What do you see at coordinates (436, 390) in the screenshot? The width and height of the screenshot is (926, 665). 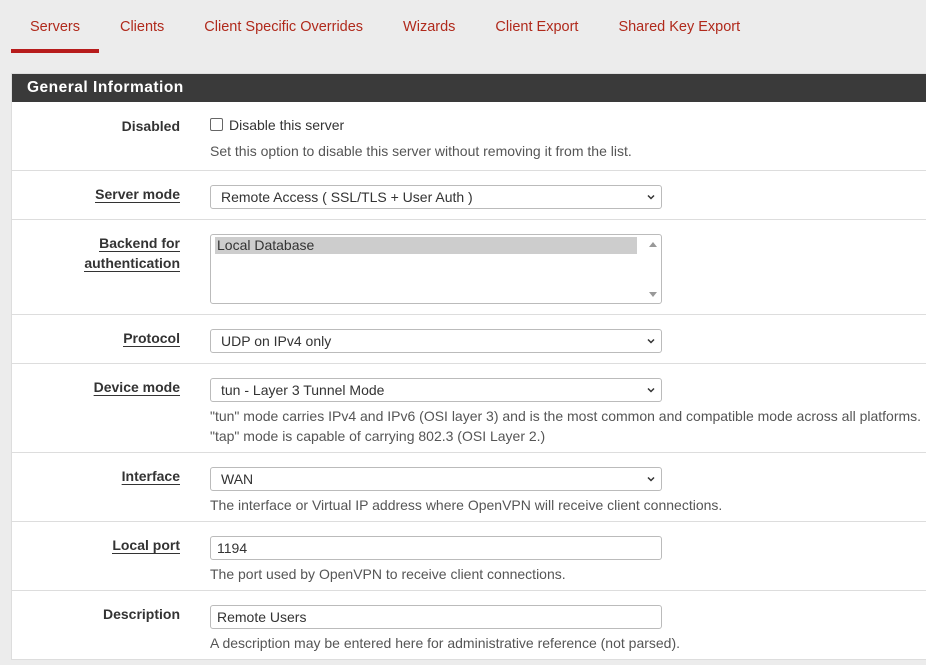 I see `device-mode-select: tun - Layer 3 Tunnel Mode` at bounding box center [436, 390].